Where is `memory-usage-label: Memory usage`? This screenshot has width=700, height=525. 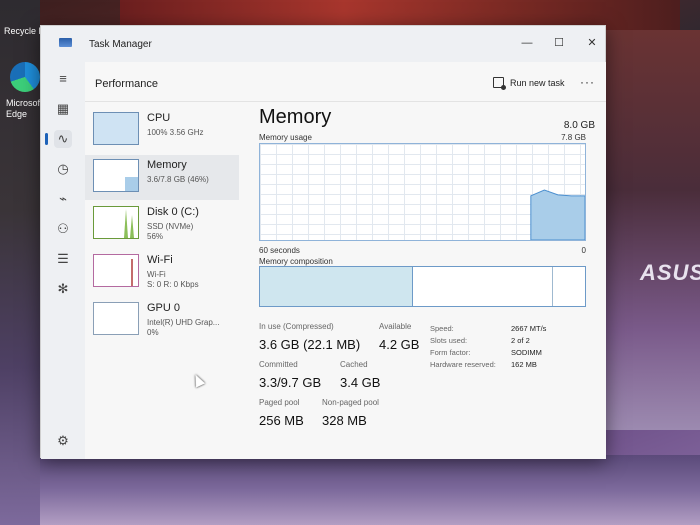
memory-usage-label: Memory usage is located at coordinates (285, 137).